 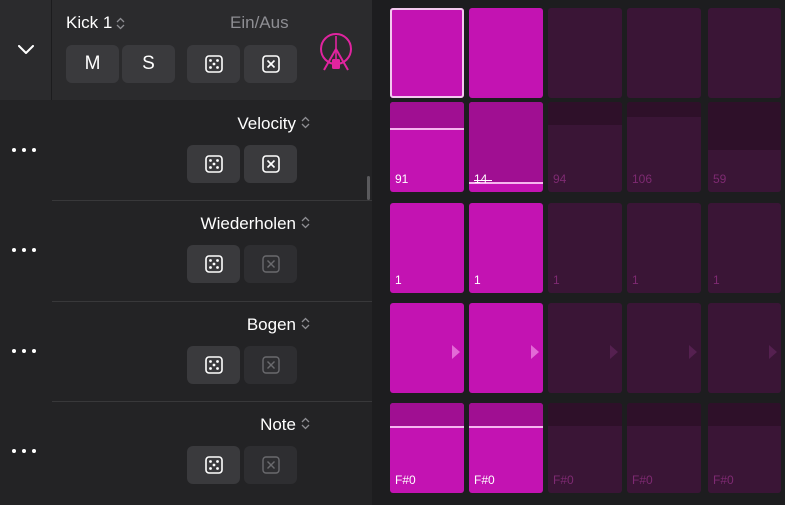 What do you see at coordinates (402, 179) in the screenshot?
I see `velocity-value: 91` at bounding box center [402, 179].